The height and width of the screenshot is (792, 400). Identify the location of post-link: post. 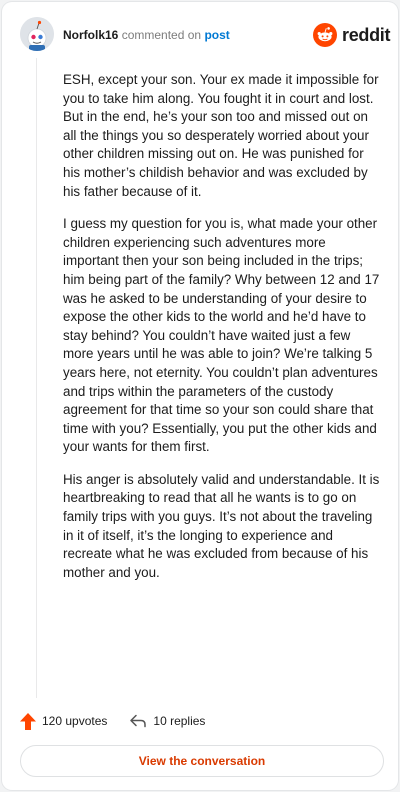
(216, 35).